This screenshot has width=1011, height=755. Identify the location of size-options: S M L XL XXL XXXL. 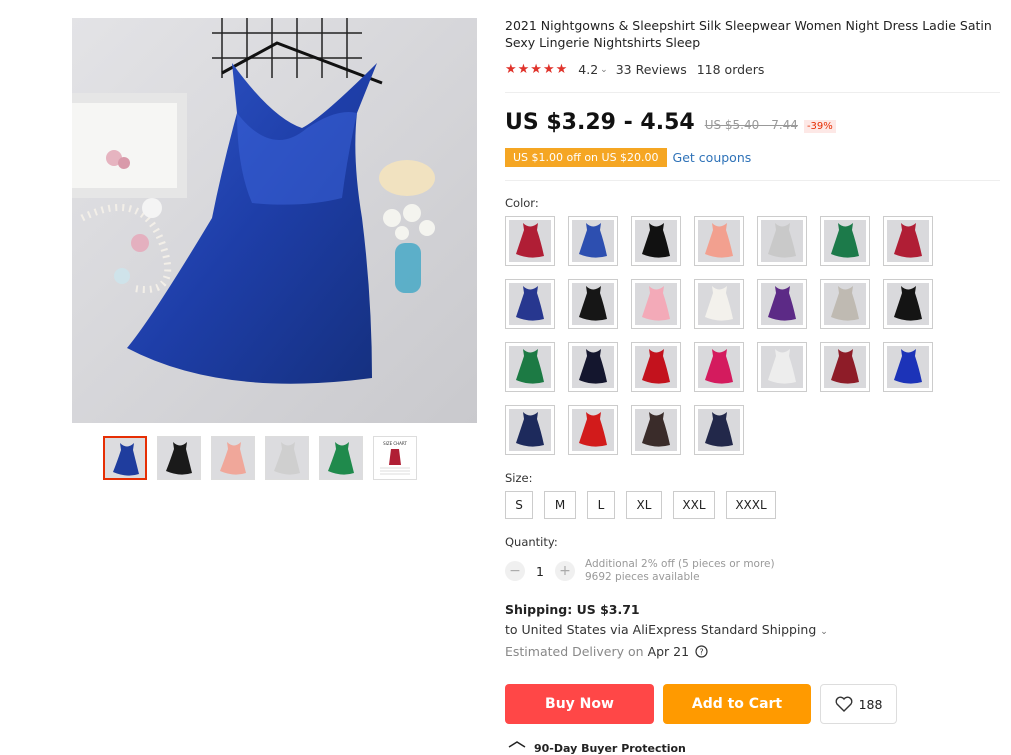
(640, 505).